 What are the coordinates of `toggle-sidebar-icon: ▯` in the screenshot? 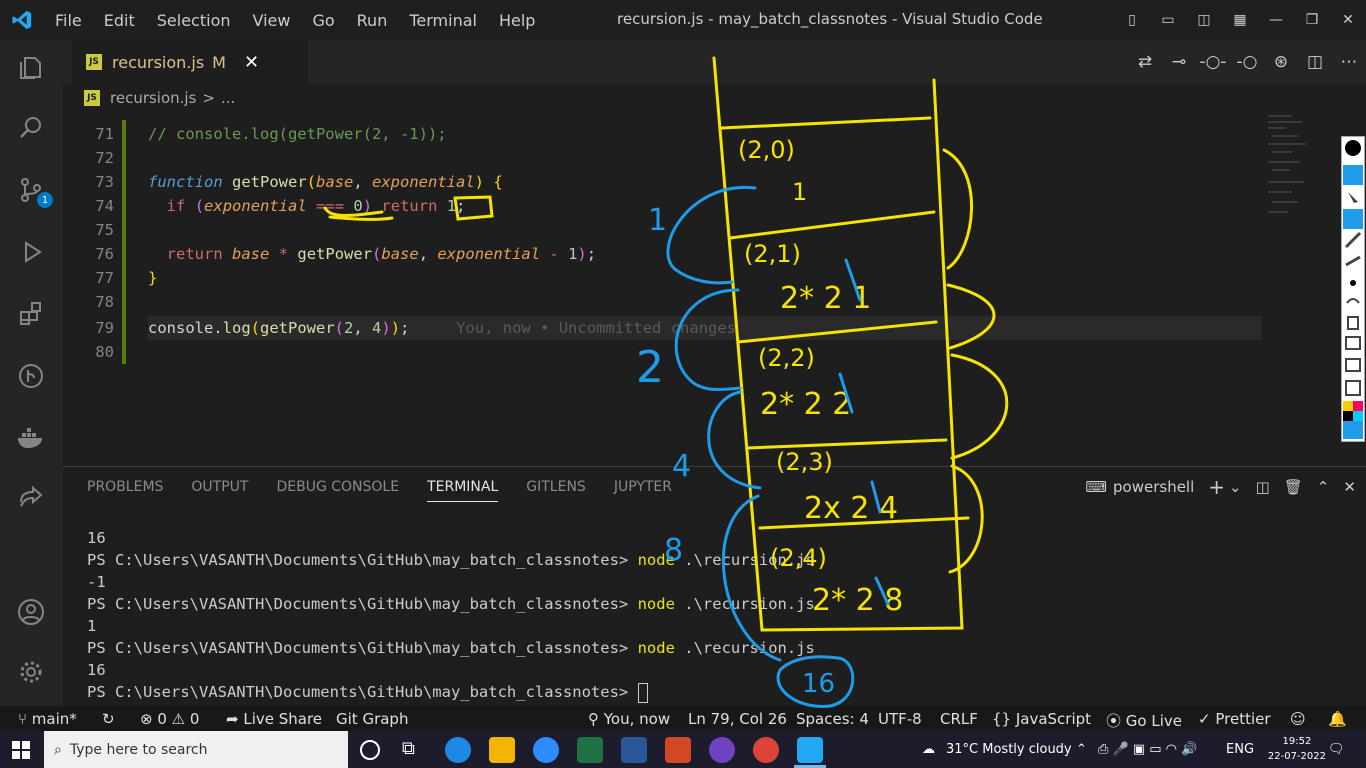 It's located at (1132, 20).